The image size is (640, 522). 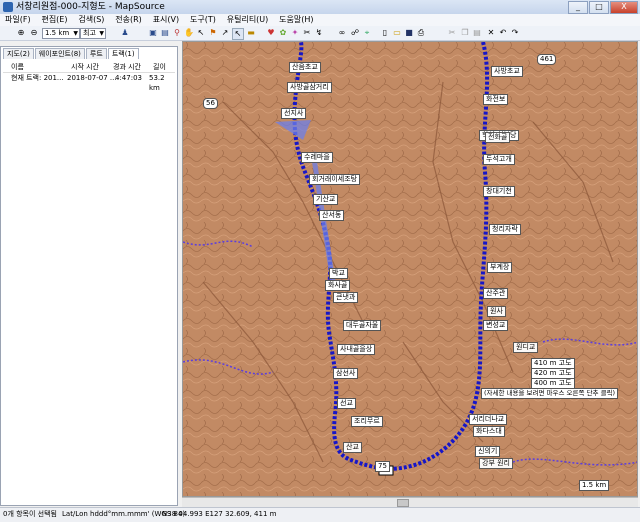 I want to click on detail-select: 최고 ▼, so click(x=93, y=33).